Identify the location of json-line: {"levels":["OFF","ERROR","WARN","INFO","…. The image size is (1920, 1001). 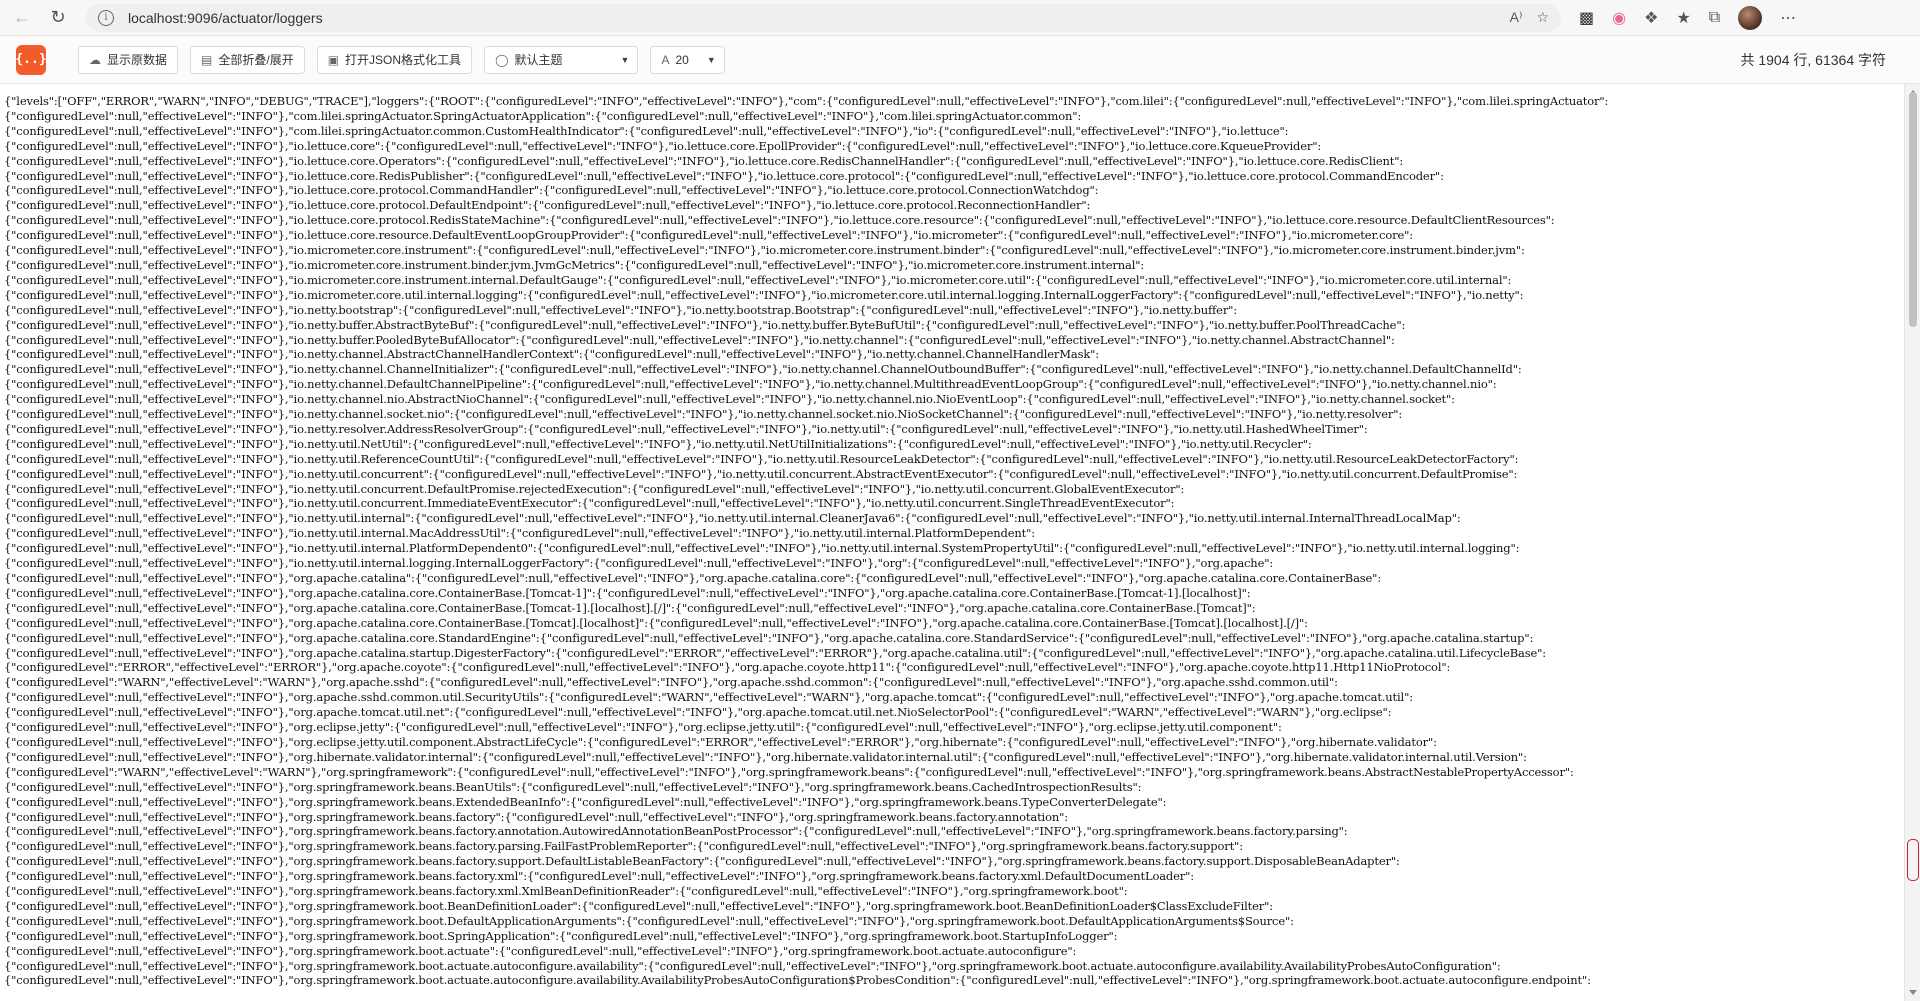
(806, 101).